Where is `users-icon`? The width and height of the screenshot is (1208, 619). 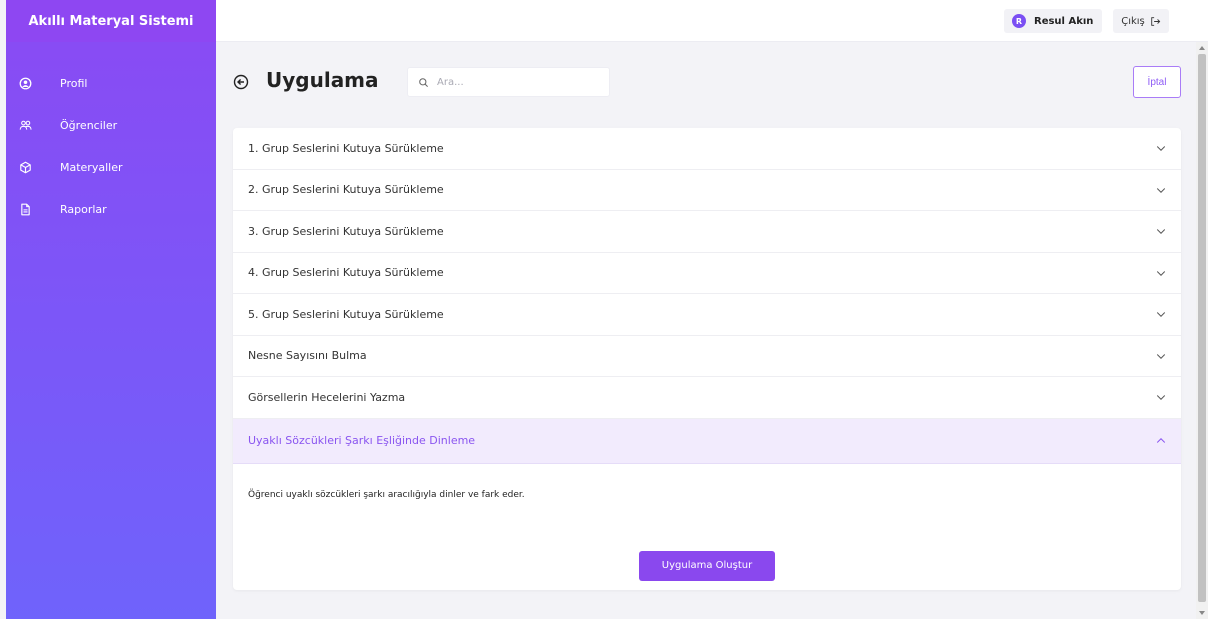
users-icon is located at coordinates (25, 125).